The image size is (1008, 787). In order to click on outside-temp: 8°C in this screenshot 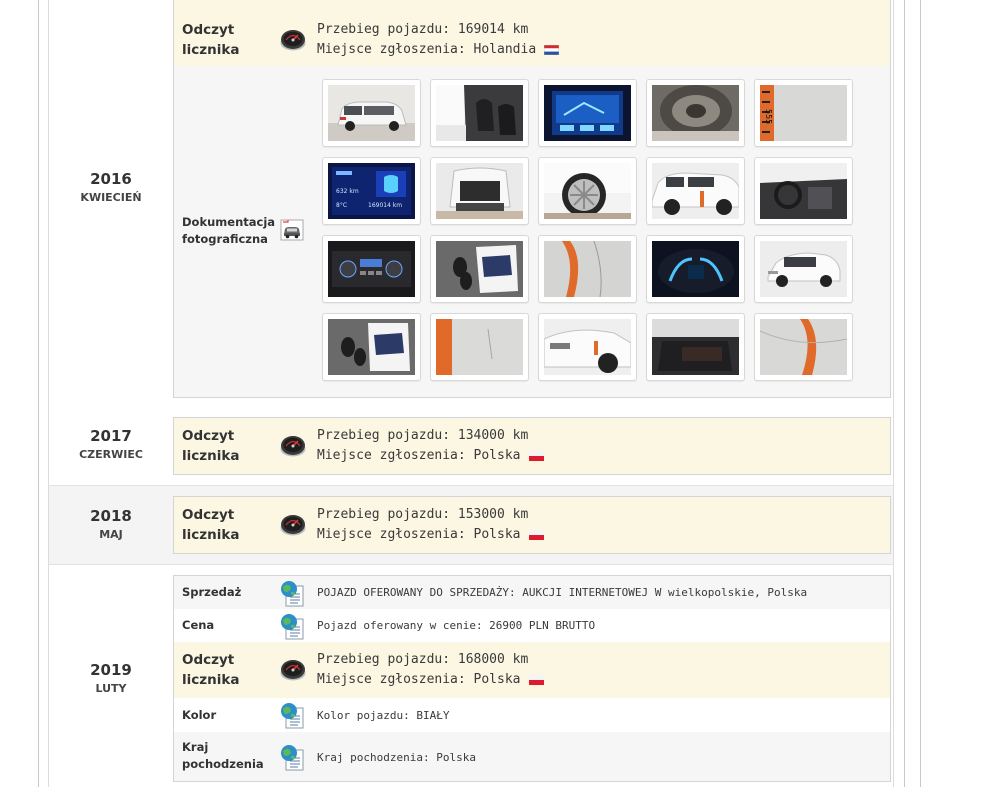, I will do `click(341, 205)`.